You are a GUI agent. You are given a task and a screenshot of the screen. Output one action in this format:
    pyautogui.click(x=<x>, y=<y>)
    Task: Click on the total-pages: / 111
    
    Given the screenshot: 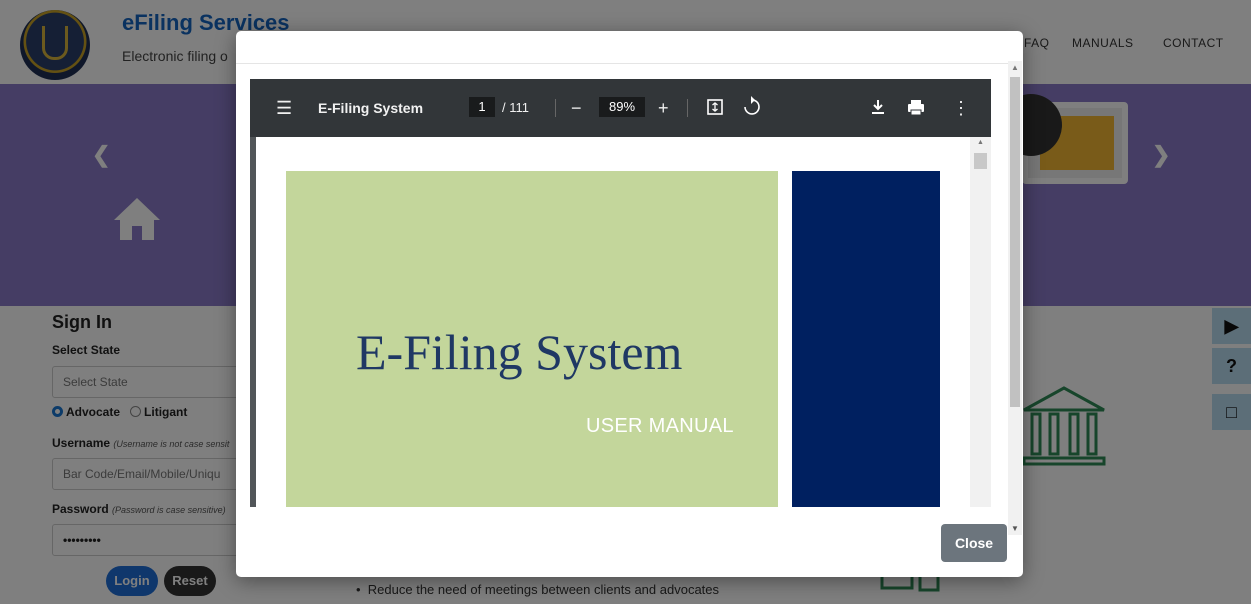 What is the action you would take?
    pyautogui.click(x=515, y=107)
    